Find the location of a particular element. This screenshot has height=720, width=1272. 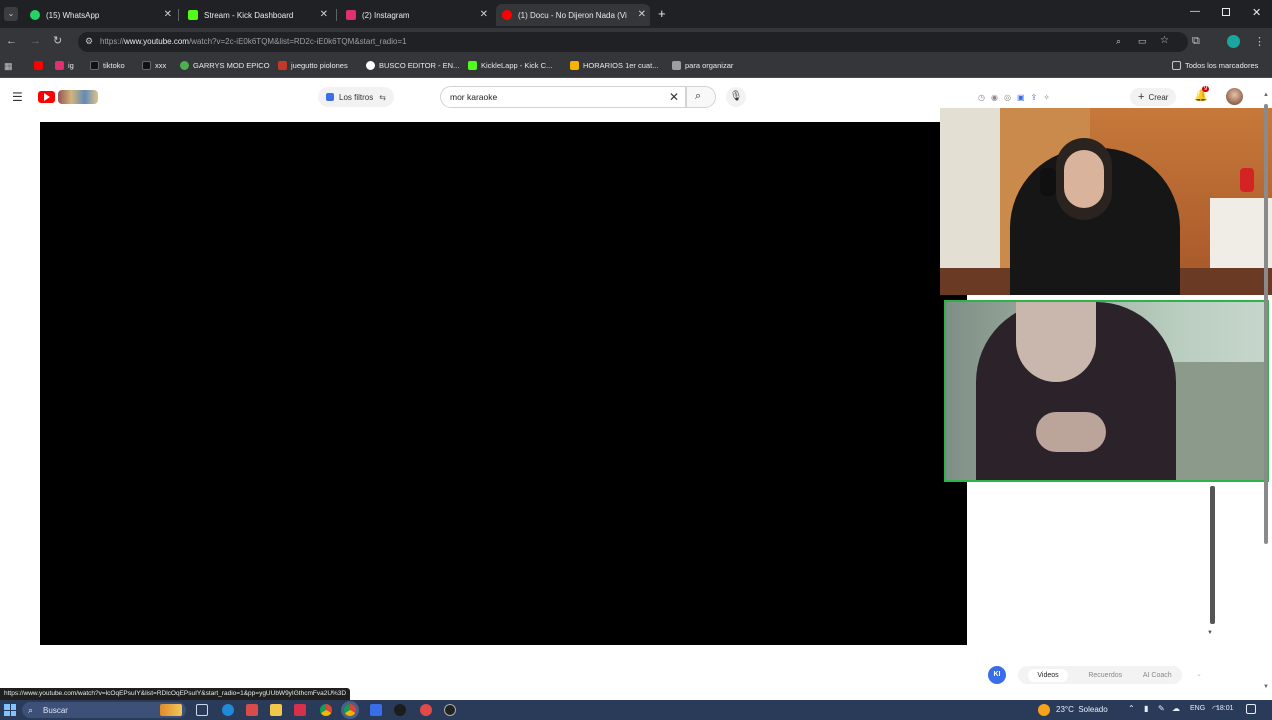

pin-icon: ✧ is located at coordinates (1046, 97).